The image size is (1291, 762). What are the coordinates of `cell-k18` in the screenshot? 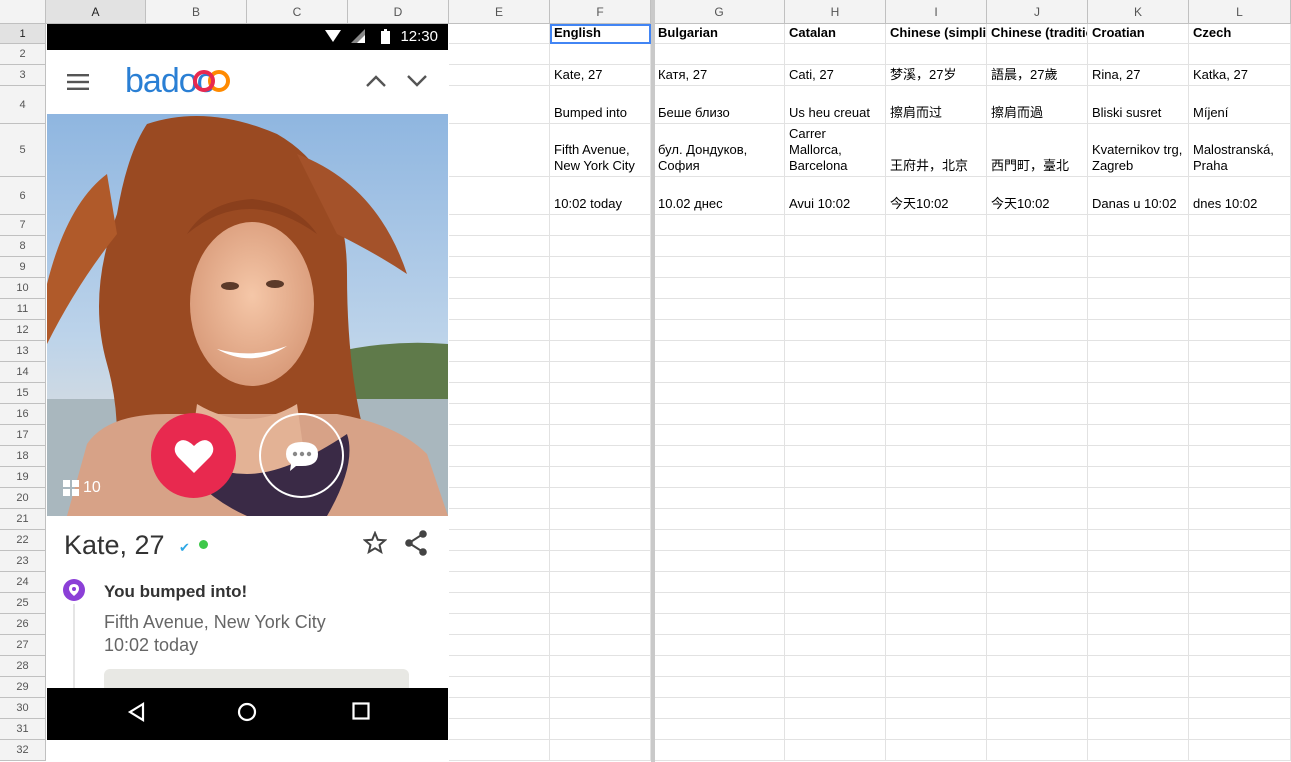 It's located at (1138, 456).